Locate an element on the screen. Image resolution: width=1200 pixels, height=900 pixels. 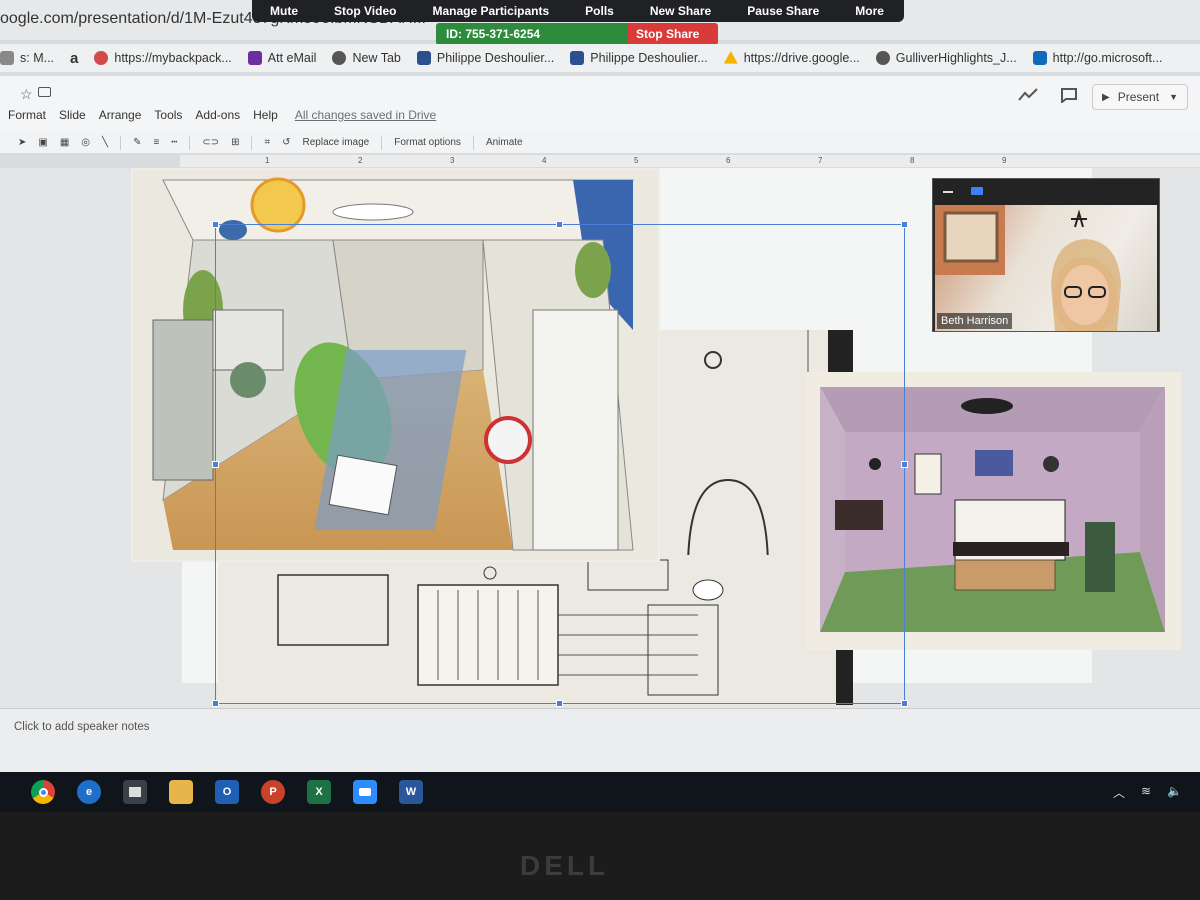
outlook-icon: O is located at coordinates (227, 792).